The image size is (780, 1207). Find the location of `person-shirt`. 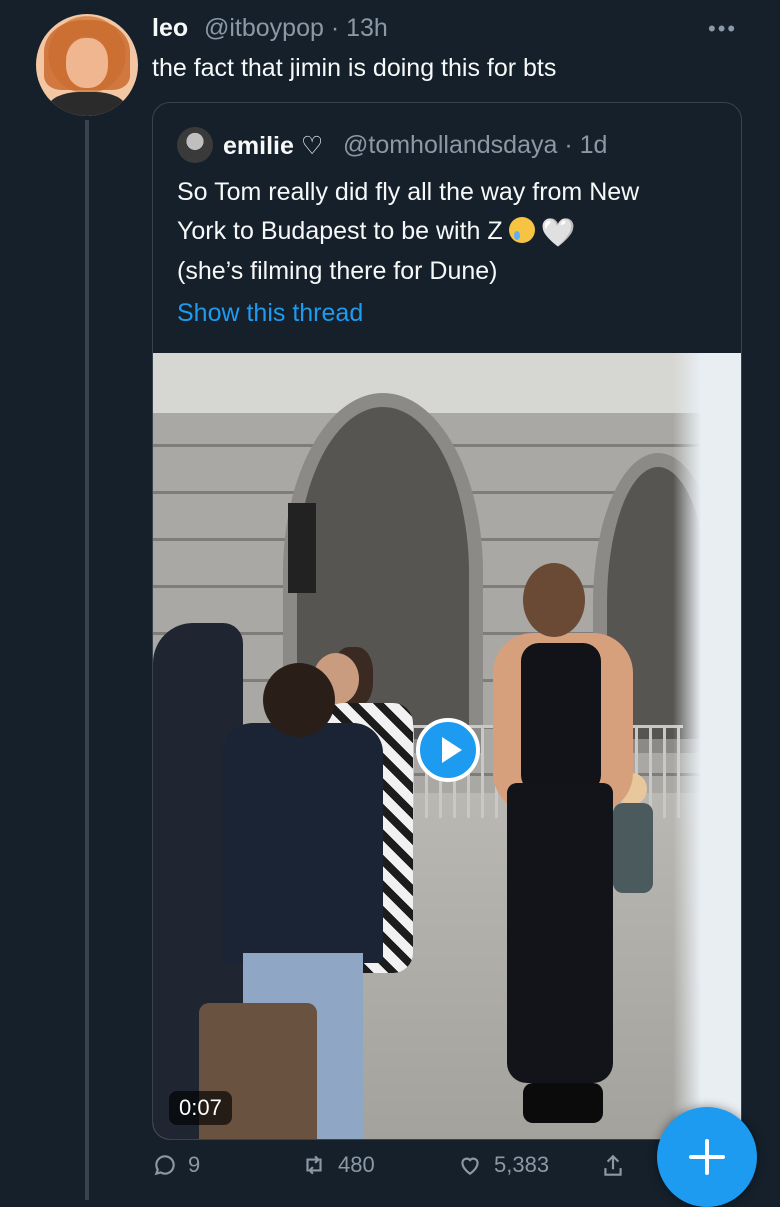

person-shirt is located at coordinates (303, 843).